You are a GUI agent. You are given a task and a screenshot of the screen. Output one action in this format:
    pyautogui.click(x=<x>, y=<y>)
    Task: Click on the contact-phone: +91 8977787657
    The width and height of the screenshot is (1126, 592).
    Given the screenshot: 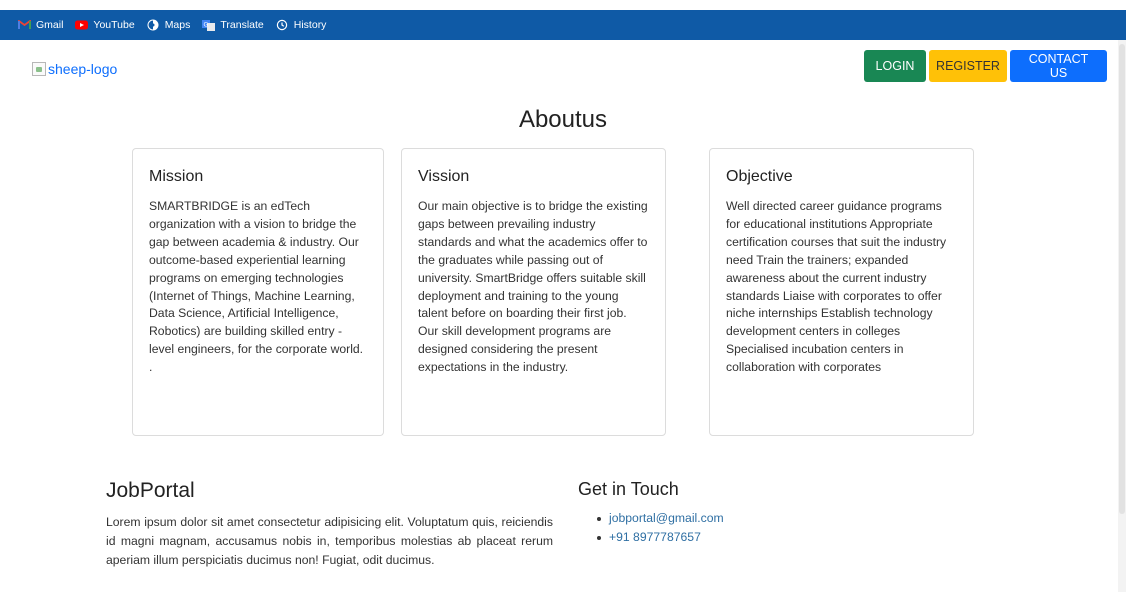 What is the action you would take?
    pyautogui.click(x=655, y=537)
    